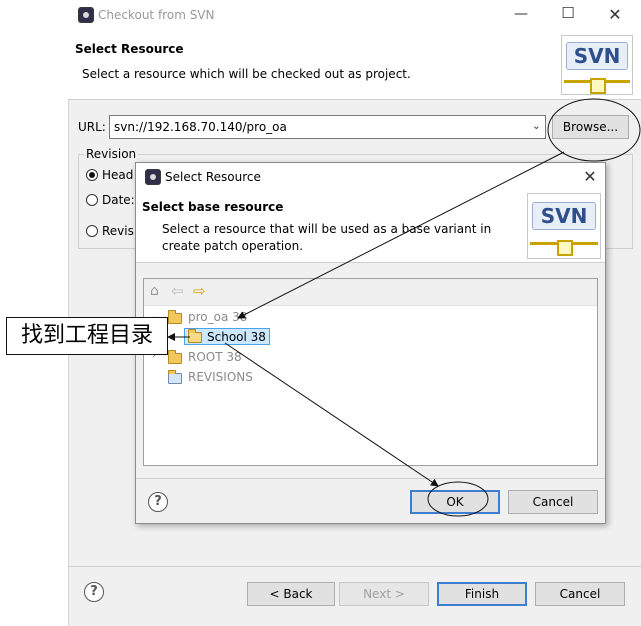  What do you see at coordinates (401, 235) in the screenshot?
I see `arrow-browse-to-tree` at bounding box center [401, 235].